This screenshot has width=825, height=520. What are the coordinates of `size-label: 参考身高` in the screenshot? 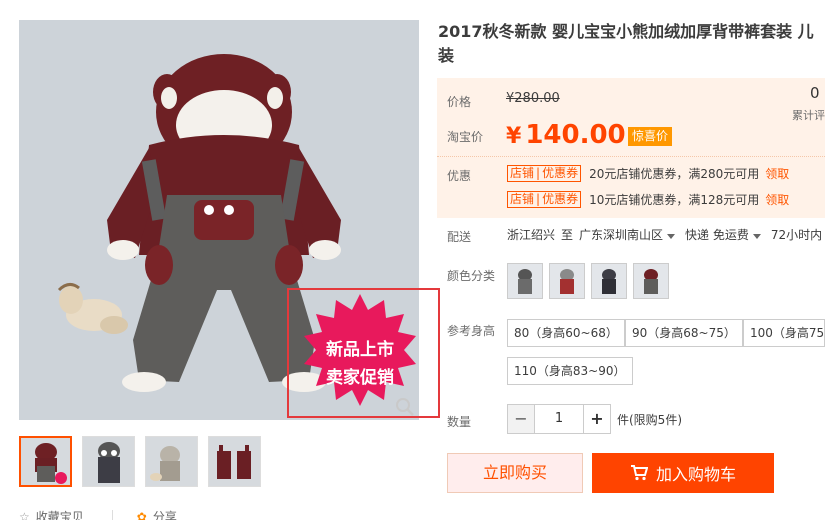 It's located at (471, 331).